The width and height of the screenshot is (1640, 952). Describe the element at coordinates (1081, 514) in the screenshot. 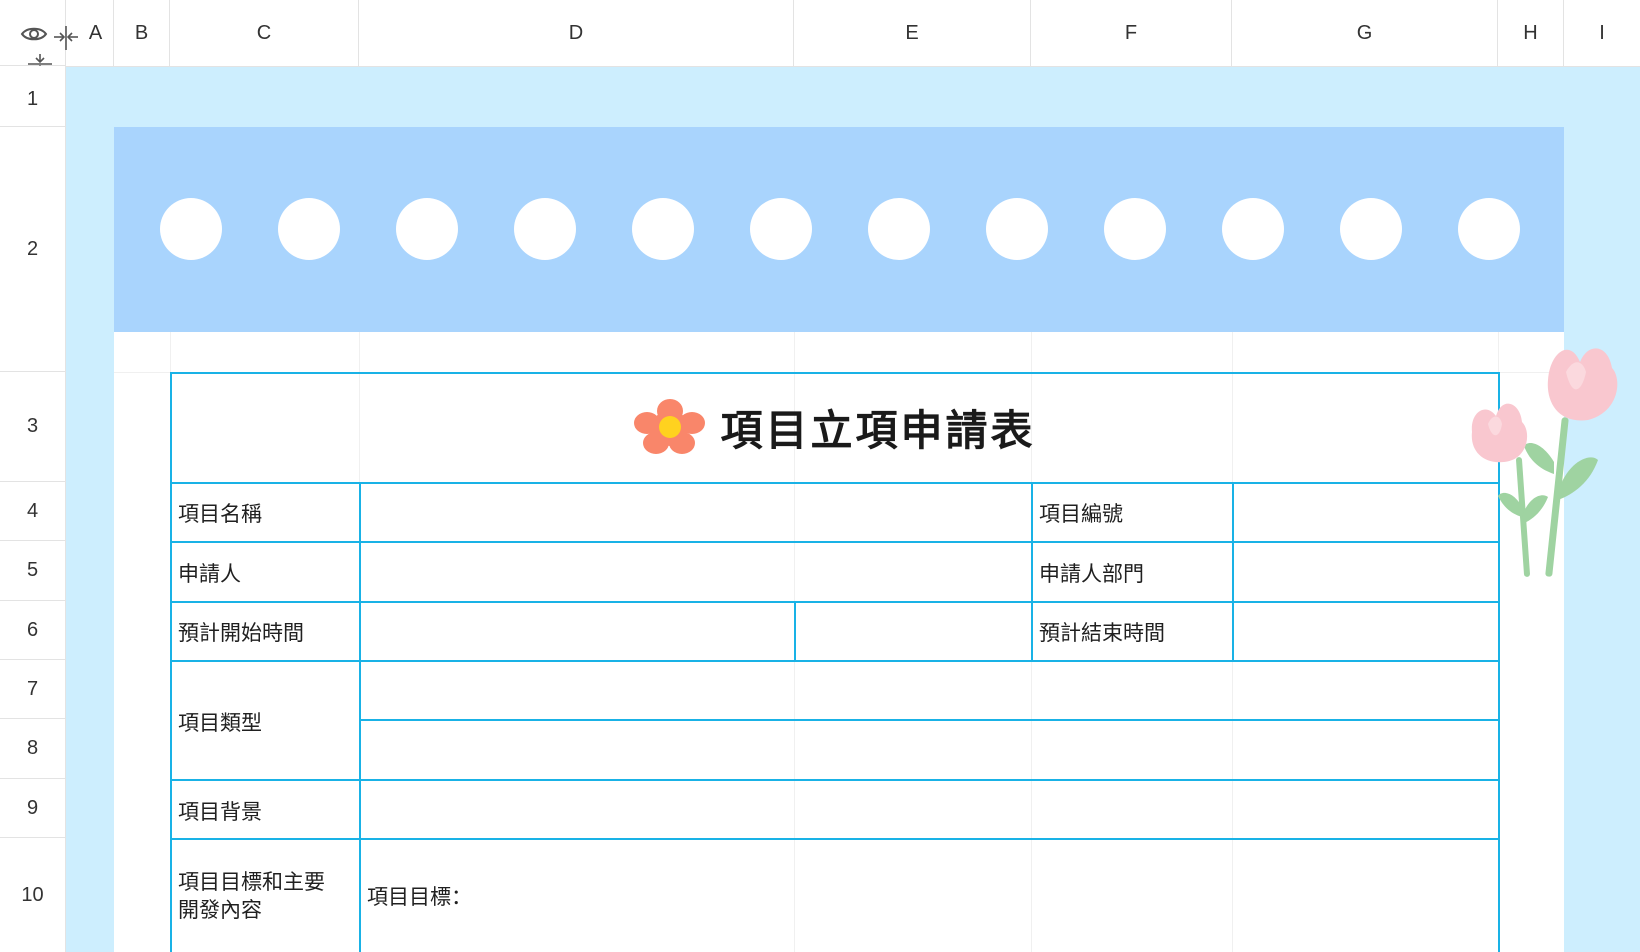

I see `project-number-label: 項目編號` at that location.